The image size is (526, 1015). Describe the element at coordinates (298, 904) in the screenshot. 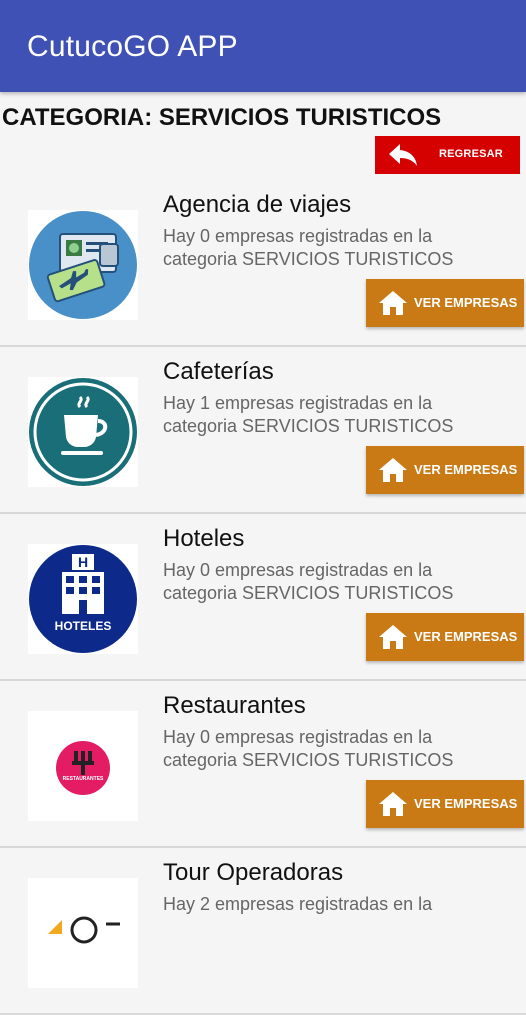

I see `item-description: Hay 2 empresas registradas en la` at that location.